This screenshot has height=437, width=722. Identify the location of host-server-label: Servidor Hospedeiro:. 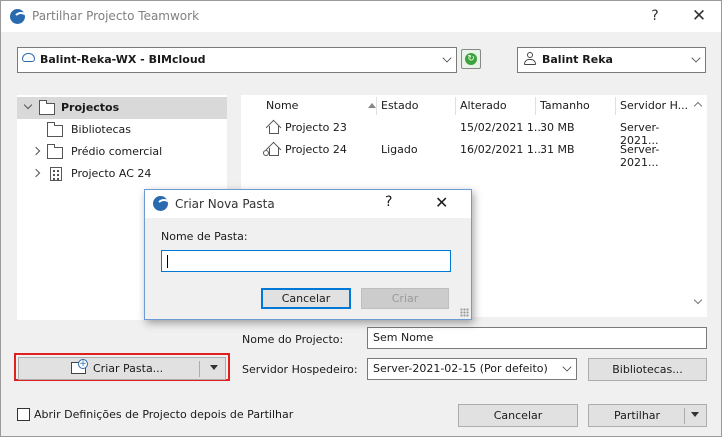
(300, 369).